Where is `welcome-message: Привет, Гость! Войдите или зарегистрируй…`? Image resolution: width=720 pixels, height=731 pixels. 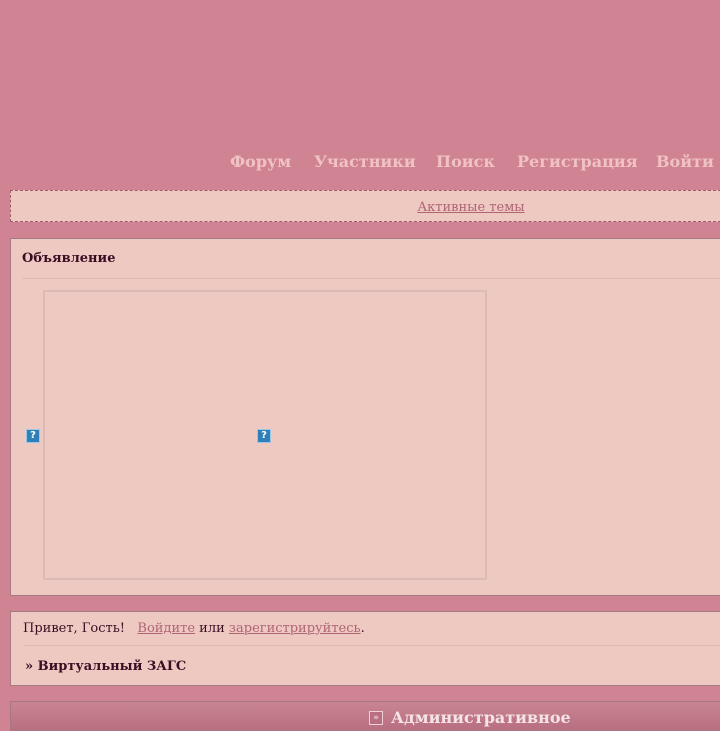
welcome-message: Привет, Гость! Войдите или зарегистрируй… is located at coordinates (194, 628).